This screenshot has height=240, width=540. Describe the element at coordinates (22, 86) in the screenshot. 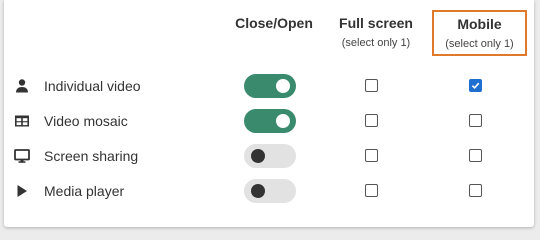

I see `person-icon` at that location.